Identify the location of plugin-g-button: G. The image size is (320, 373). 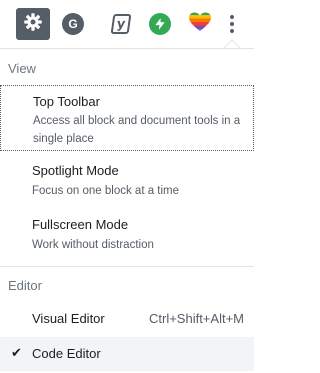
(73, 24).